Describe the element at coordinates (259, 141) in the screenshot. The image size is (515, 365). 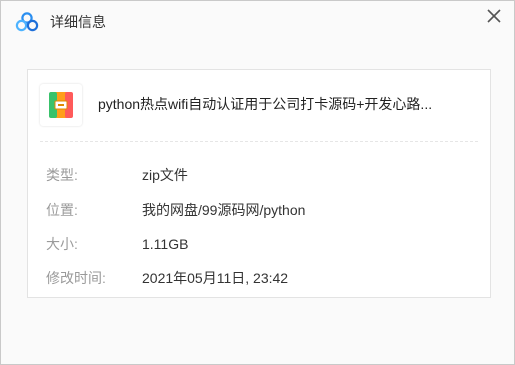
I see `divider` at that location.